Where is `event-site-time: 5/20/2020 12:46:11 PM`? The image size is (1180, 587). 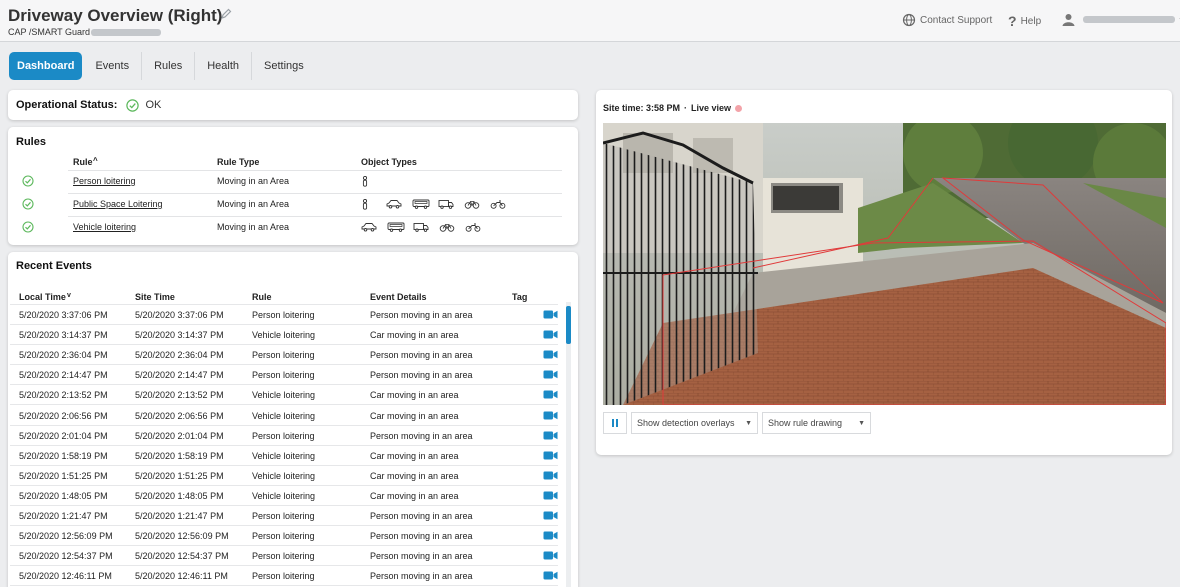 event-site-time: 5/20/2020 12:46:11 PM is located at coordinates (181, 576).